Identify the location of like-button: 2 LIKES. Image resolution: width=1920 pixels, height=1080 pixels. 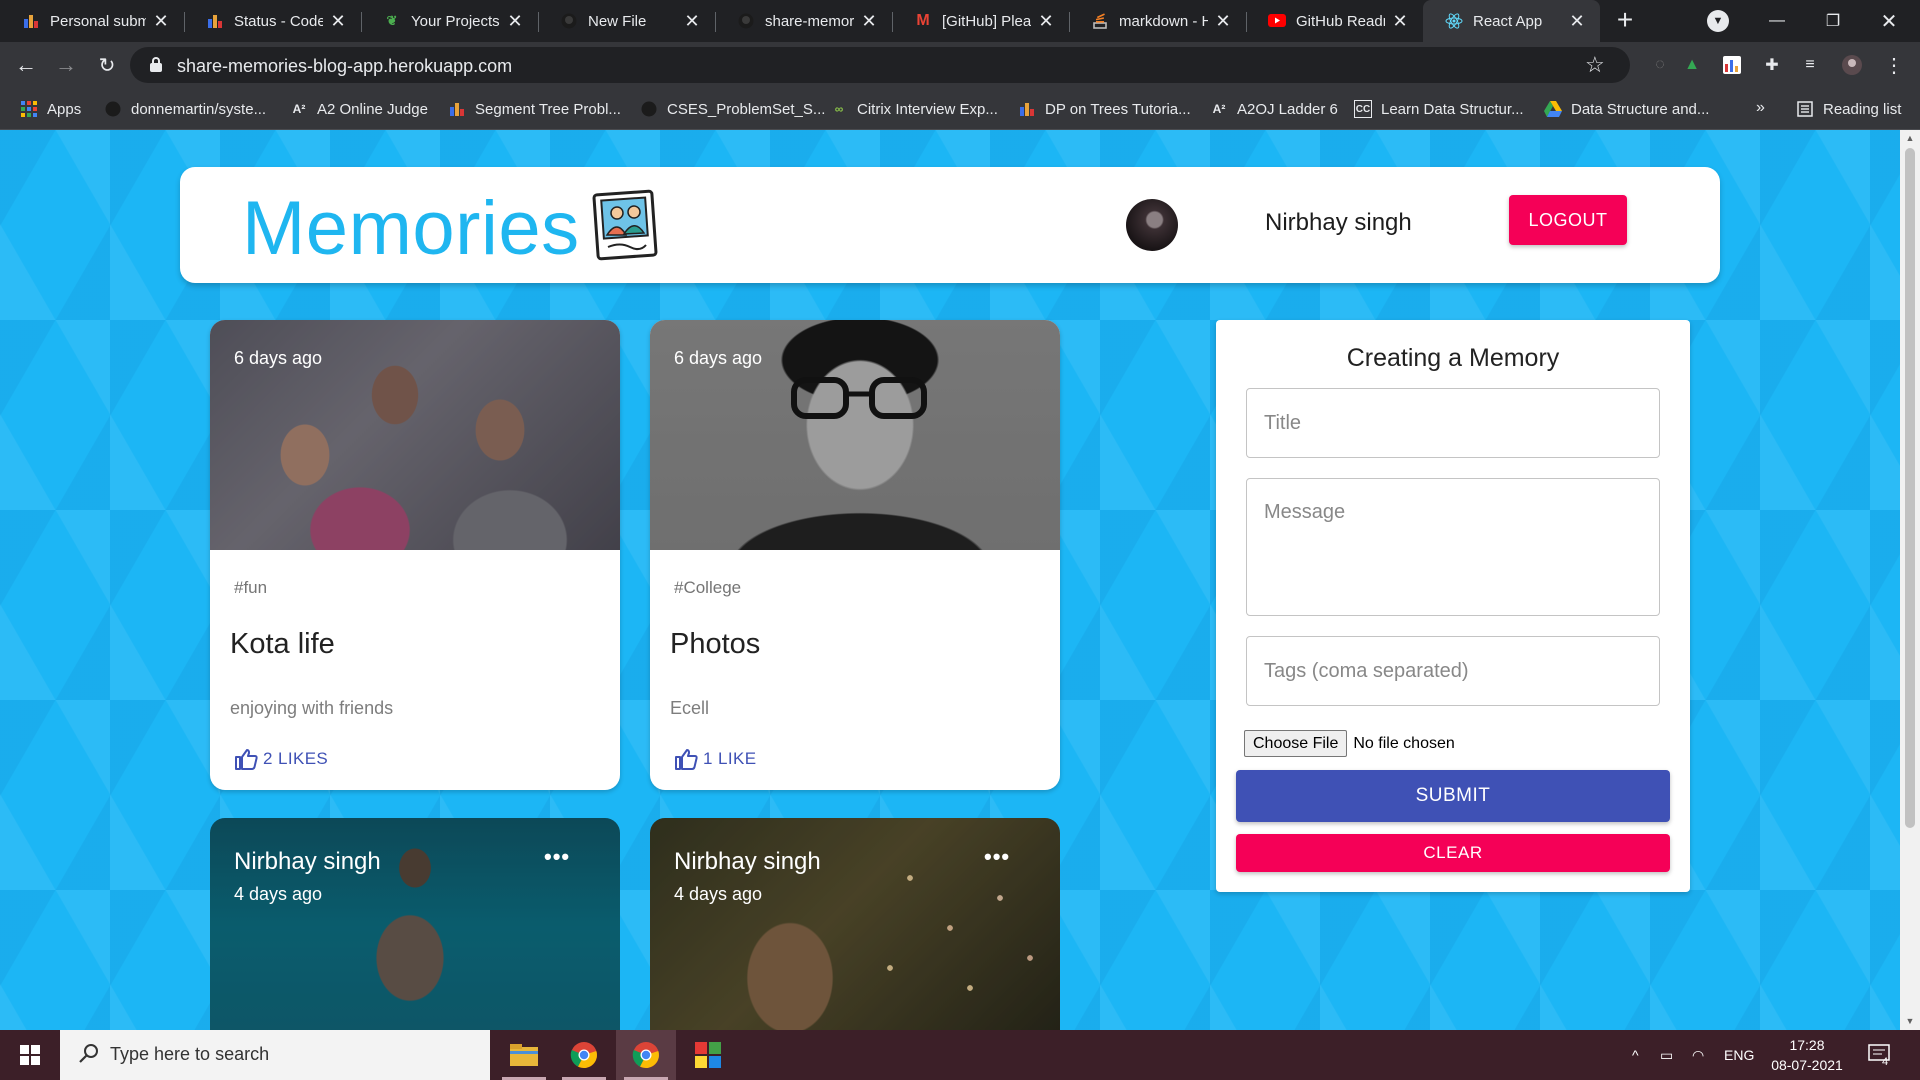
(281, 759).